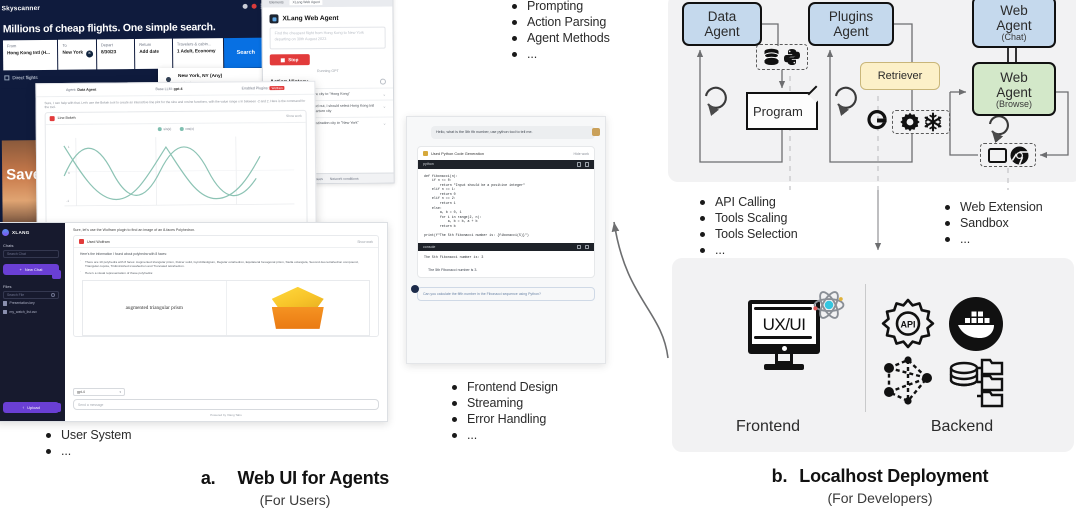  Describe the element at coordinates (145, 44) in the screenshot. I see `field-return-label: Return` at that location.